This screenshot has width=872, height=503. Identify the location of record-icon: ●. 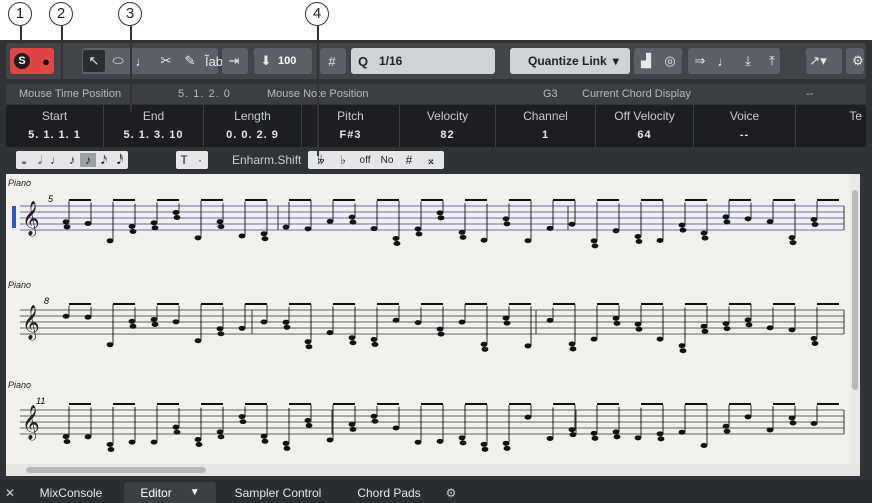
(46, 61).